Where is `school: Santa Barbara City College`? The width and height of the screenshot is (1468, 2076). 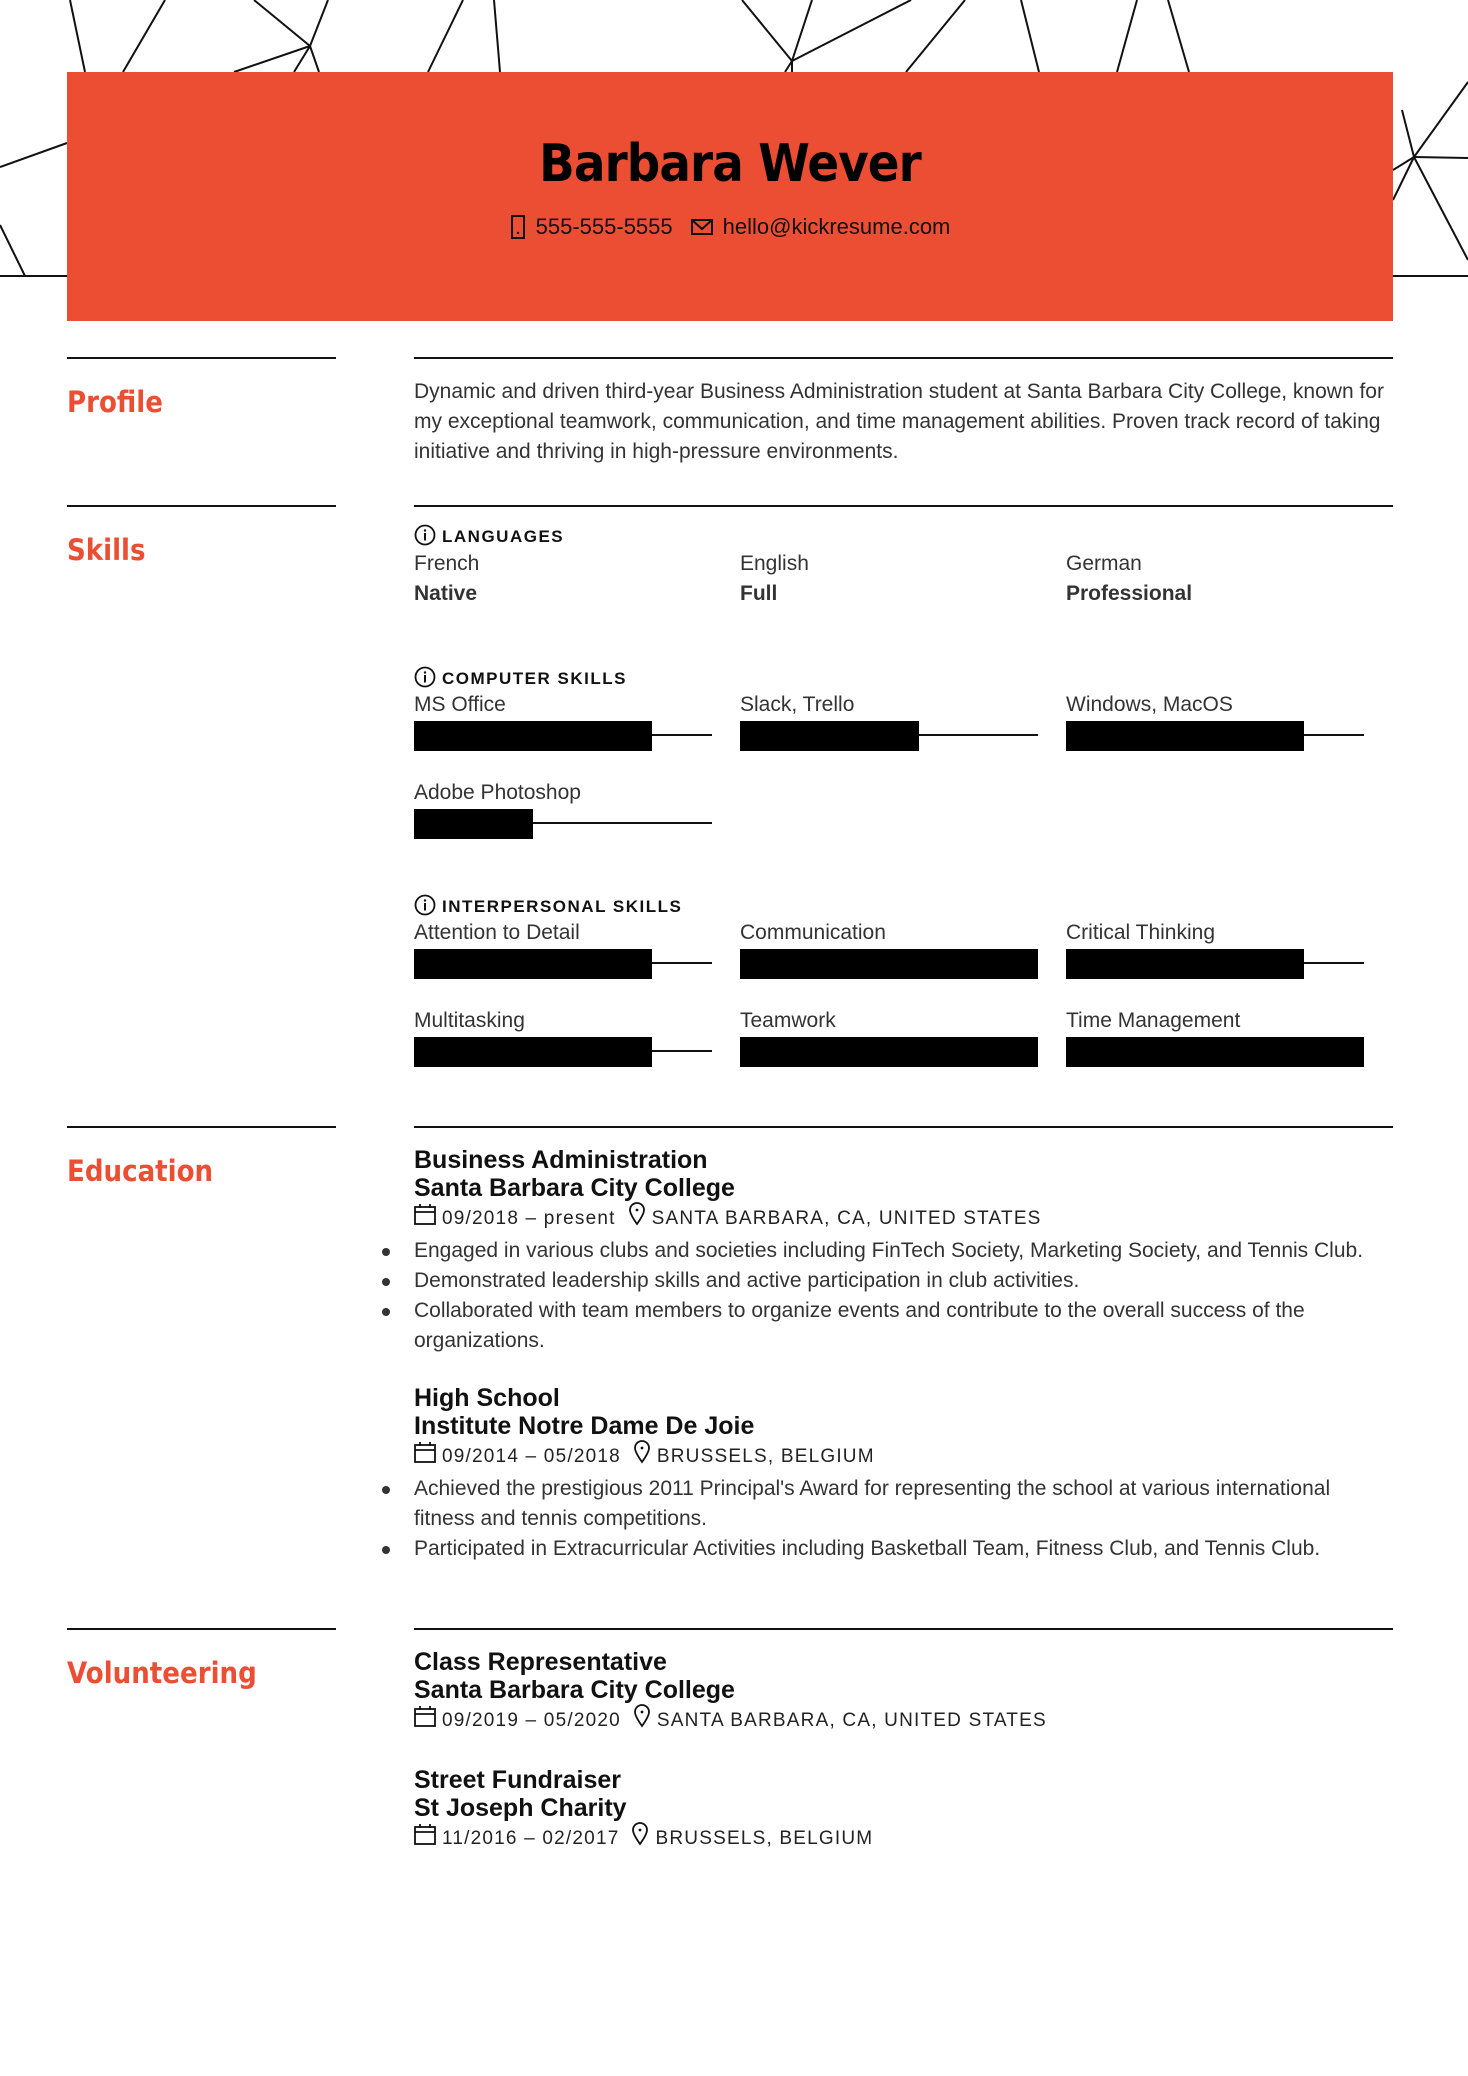 school: Santa Barbara City College is located at coordinates (574, 1188).